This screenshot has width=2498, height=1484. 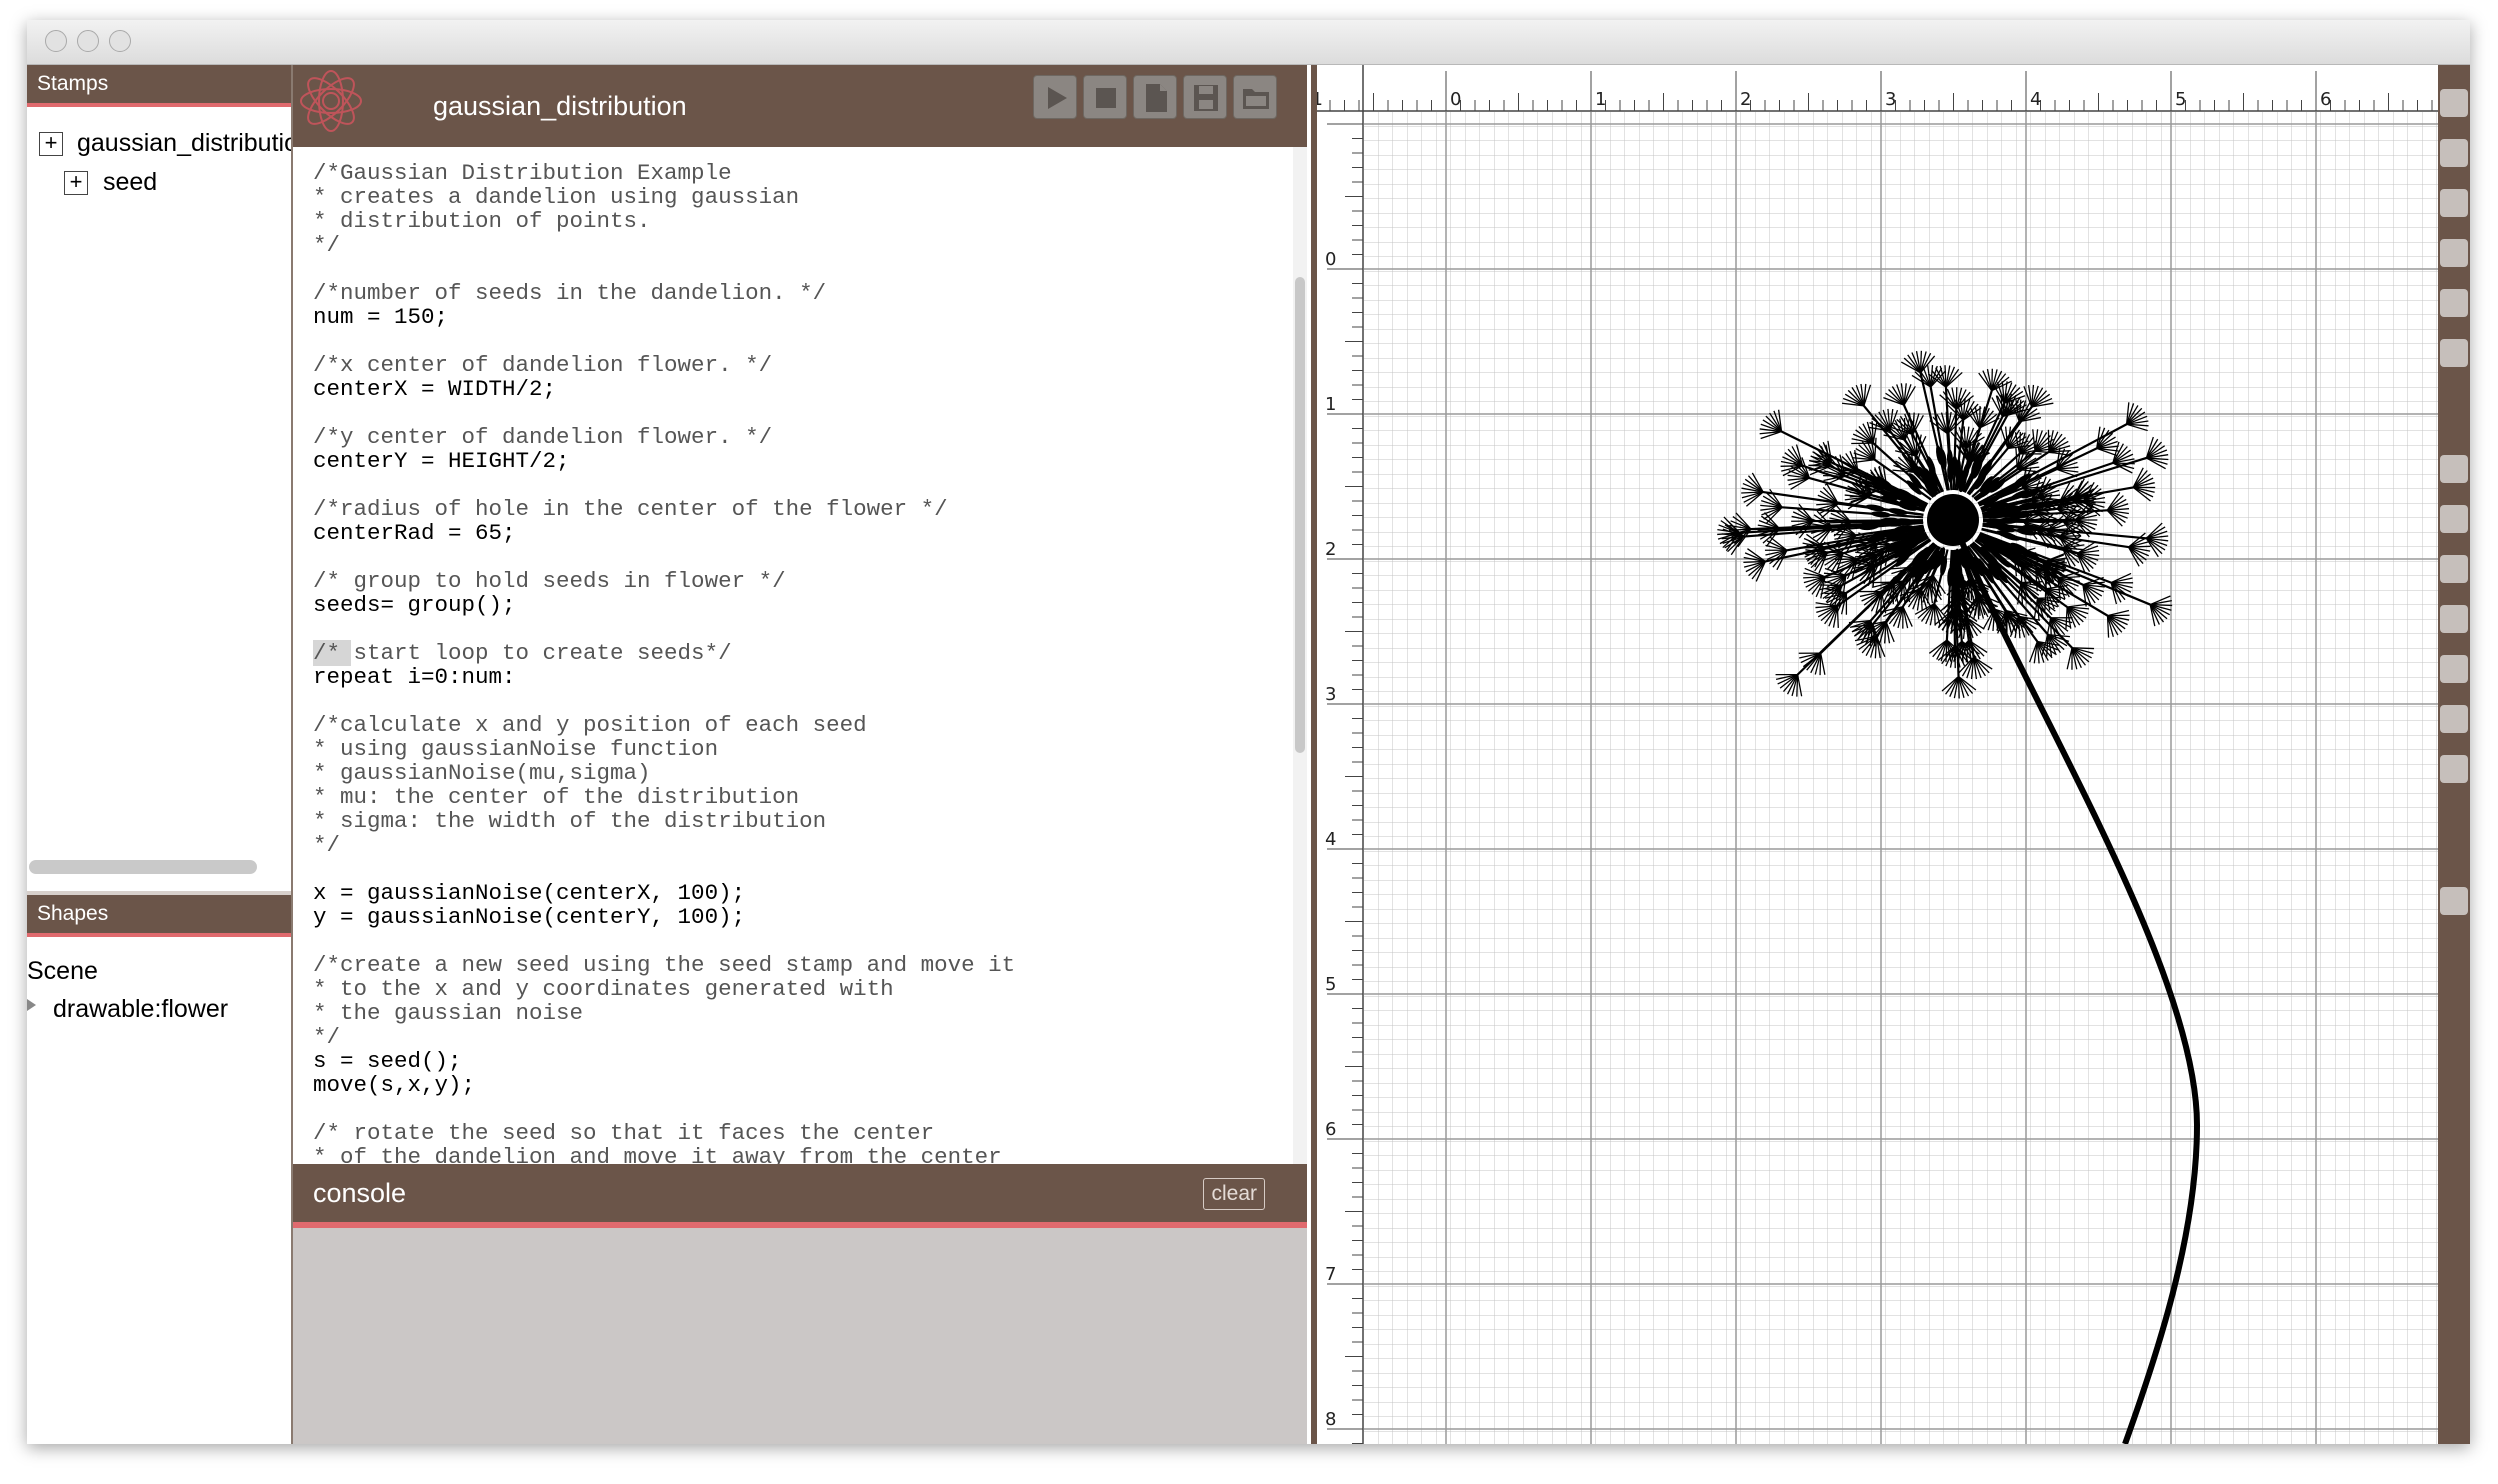 I want to click on stamps-horizontal-scrollbar, so click(x=143, y=867).